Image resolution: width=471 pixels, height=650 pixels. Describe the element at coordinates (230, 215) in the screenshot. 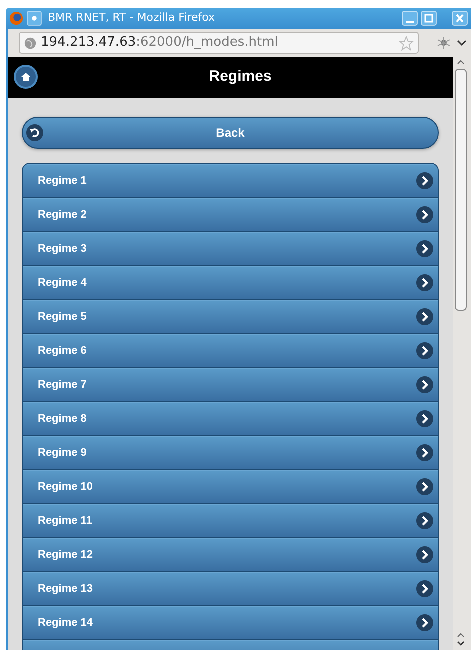

I see `list-item: Regime 2` at that location.